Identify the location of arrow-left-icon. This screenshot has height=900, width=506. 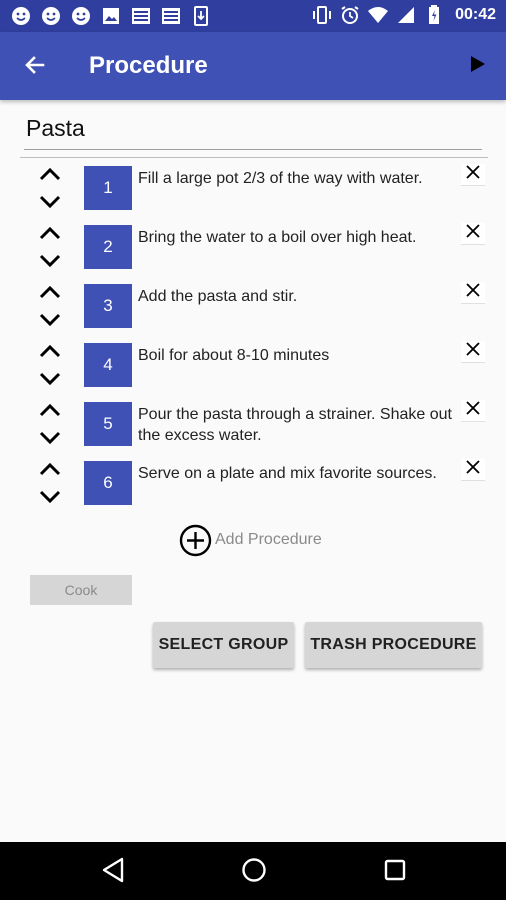
(35, 67).